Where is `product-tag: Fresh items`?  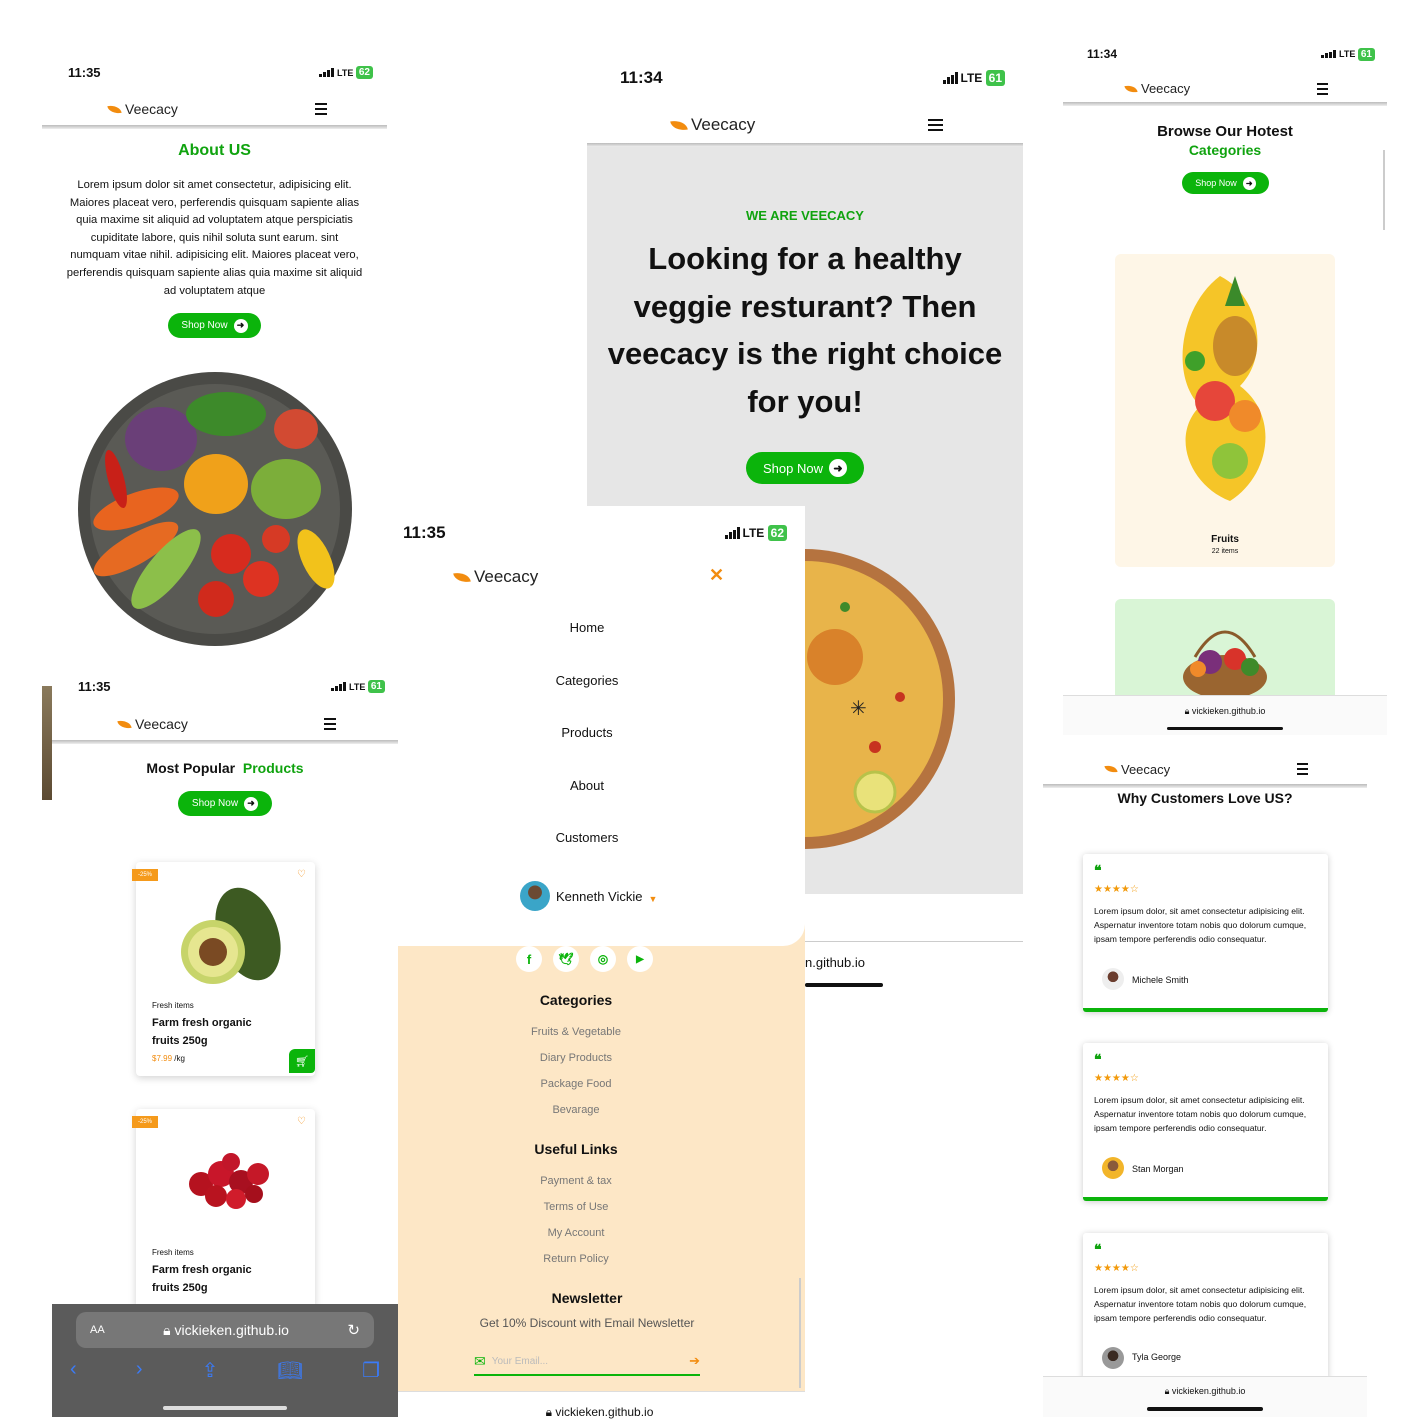 product-tag: Fresh items is located at coordinates (173, 1252).